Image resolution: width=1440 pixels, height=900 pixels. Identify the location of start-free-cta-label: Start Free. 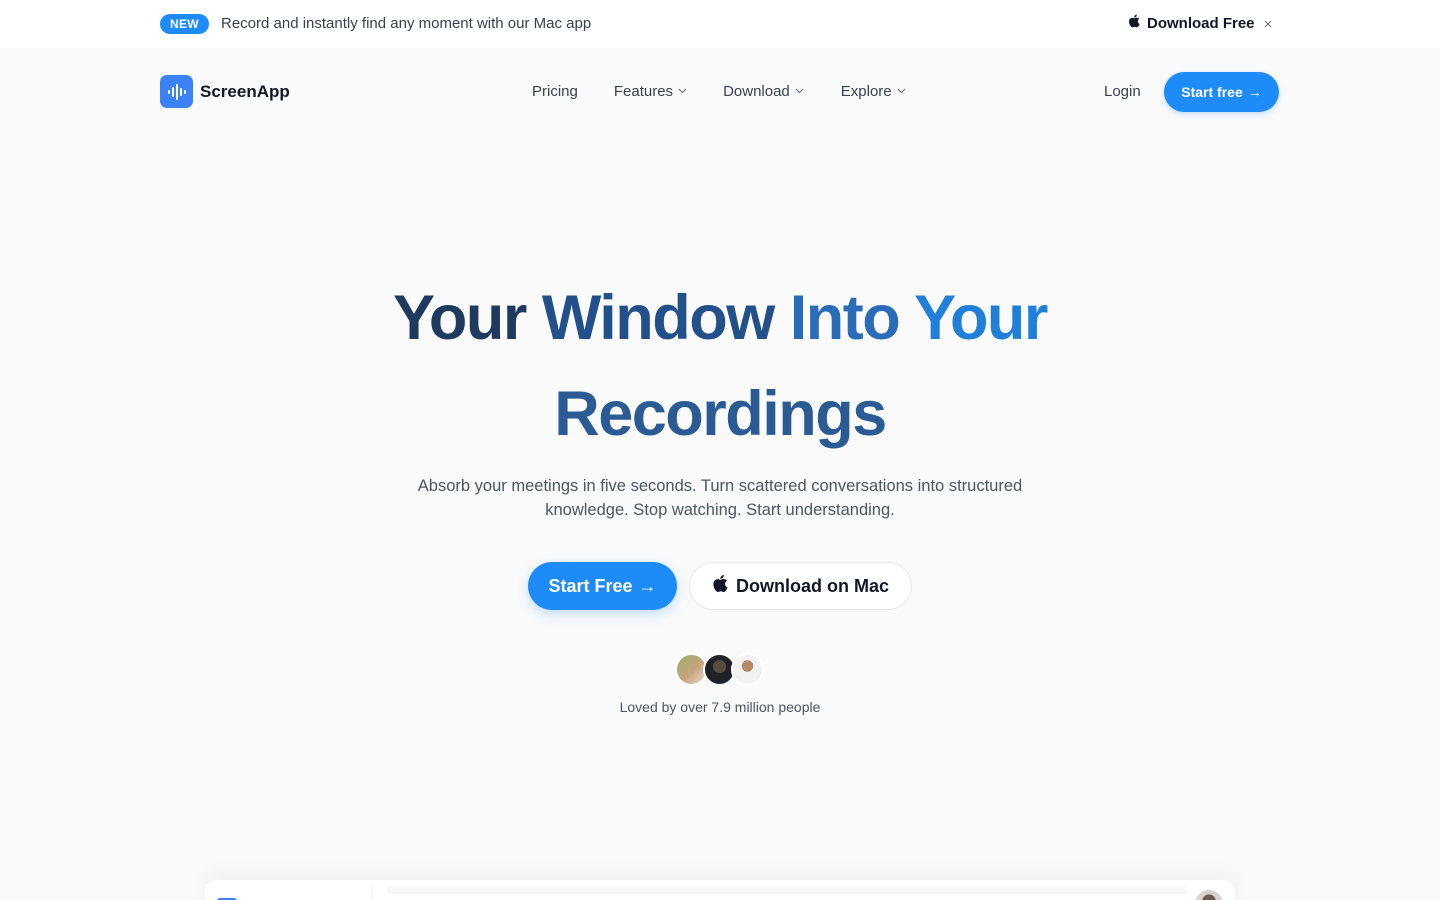
(590, 585).